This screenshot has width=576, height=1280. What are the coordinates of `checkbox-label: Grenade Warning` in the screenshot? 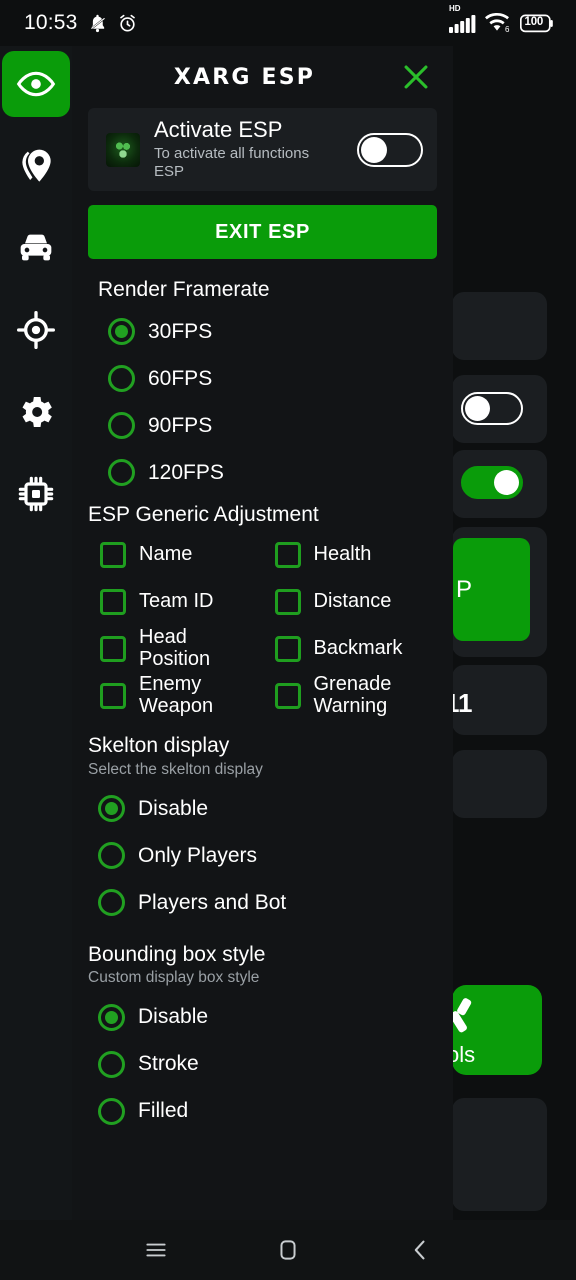 It's located at (352, 695).